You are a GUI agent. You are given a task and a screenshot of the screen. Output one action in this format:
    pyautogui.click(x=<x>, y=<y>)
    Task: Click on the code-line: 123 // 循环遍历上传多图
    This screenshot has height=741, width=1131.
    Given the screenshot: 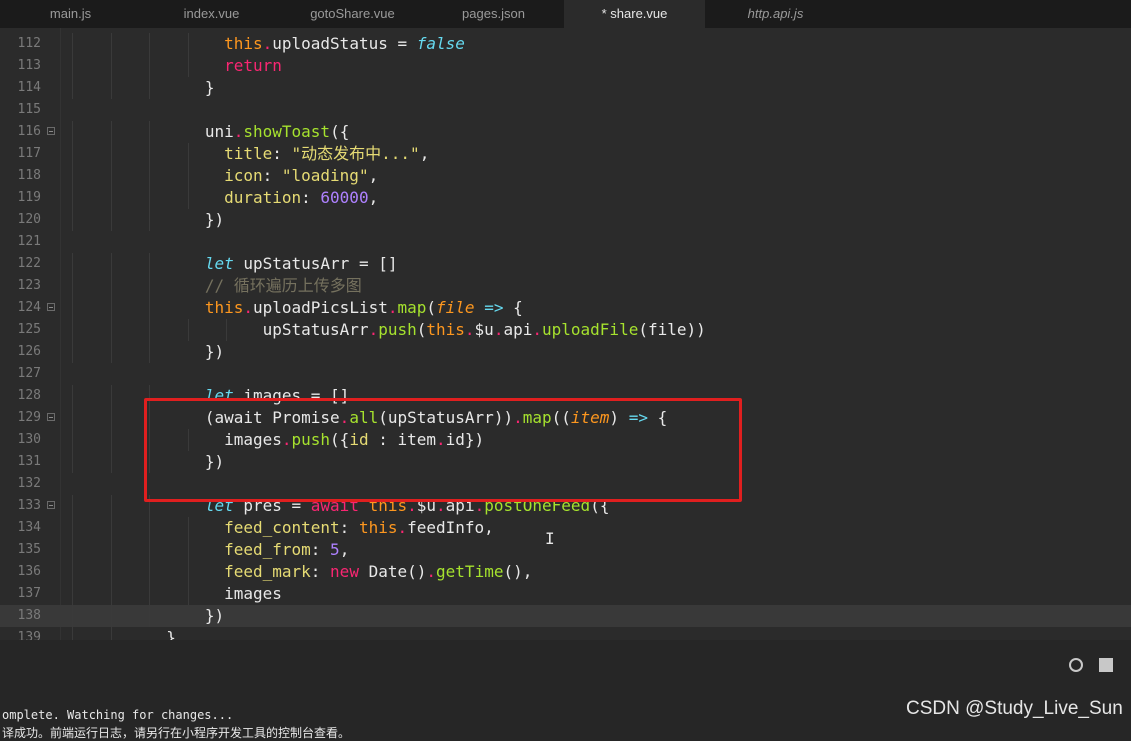 What is the action you would take?
    pyautogui.click(x=565, y=286)
    